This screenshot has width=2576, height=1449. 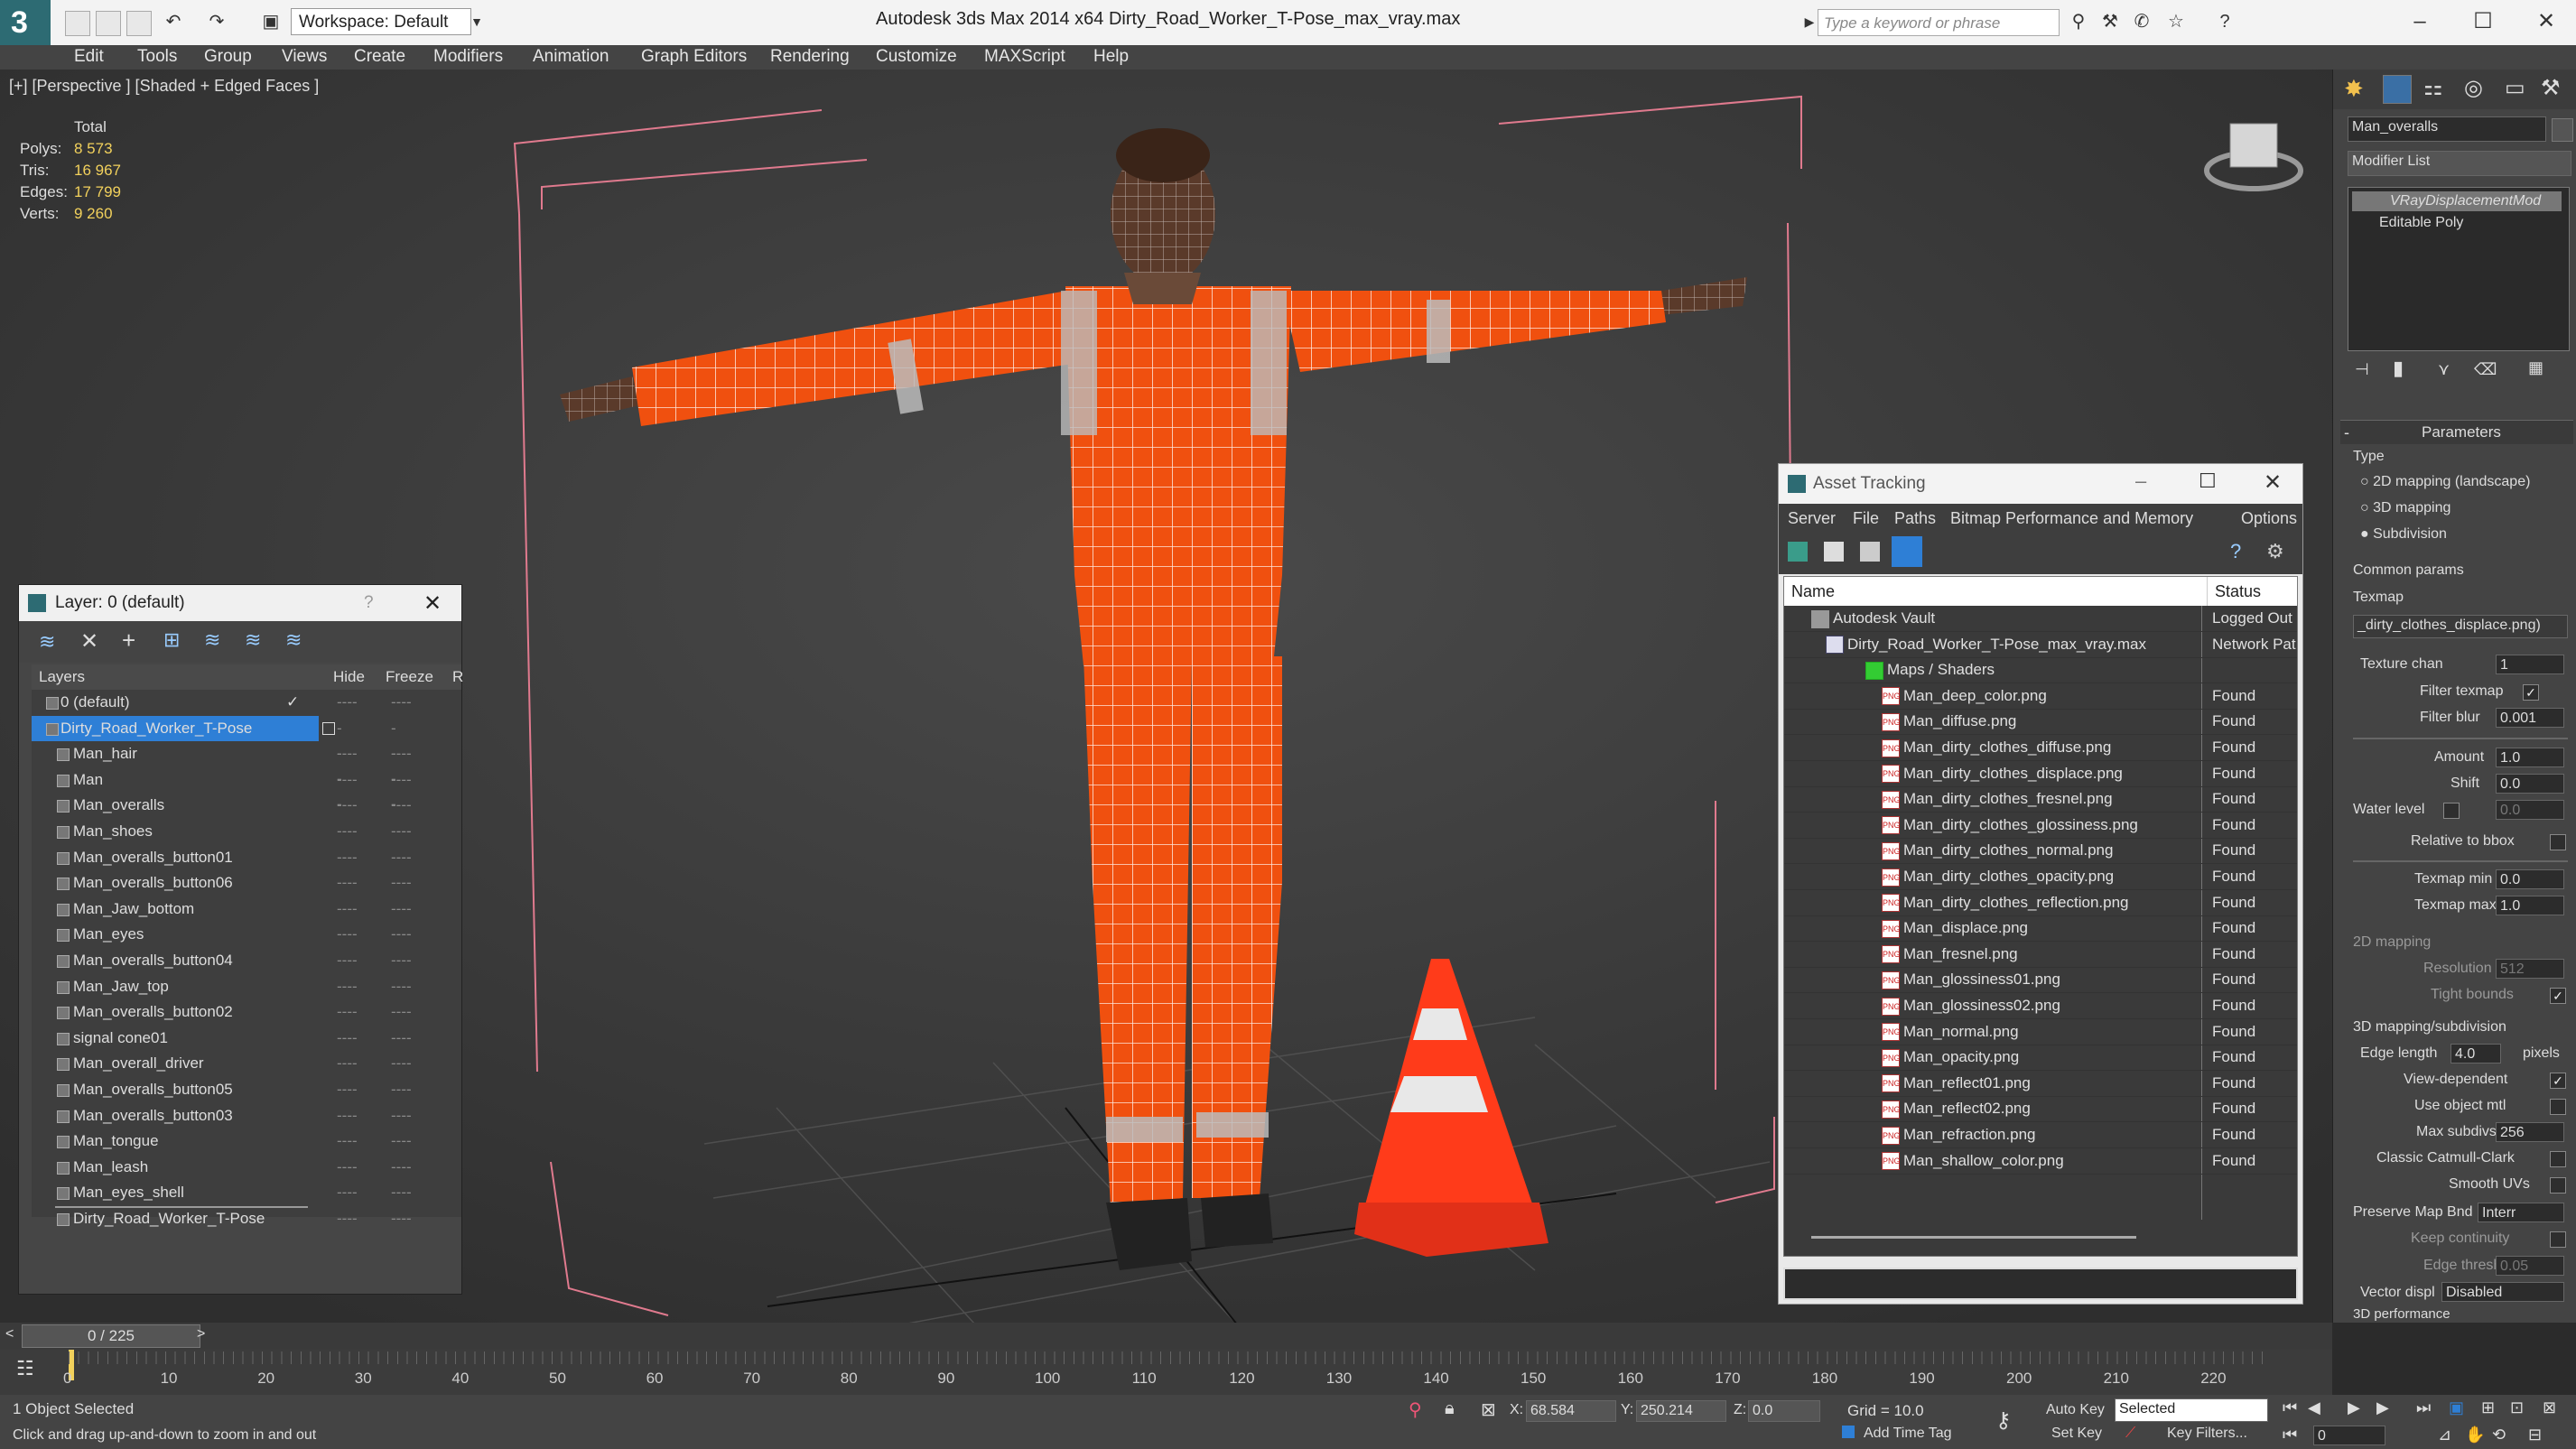 I want to click on field-of-view-icon: ⊿, so click(x=2444, y=1435).